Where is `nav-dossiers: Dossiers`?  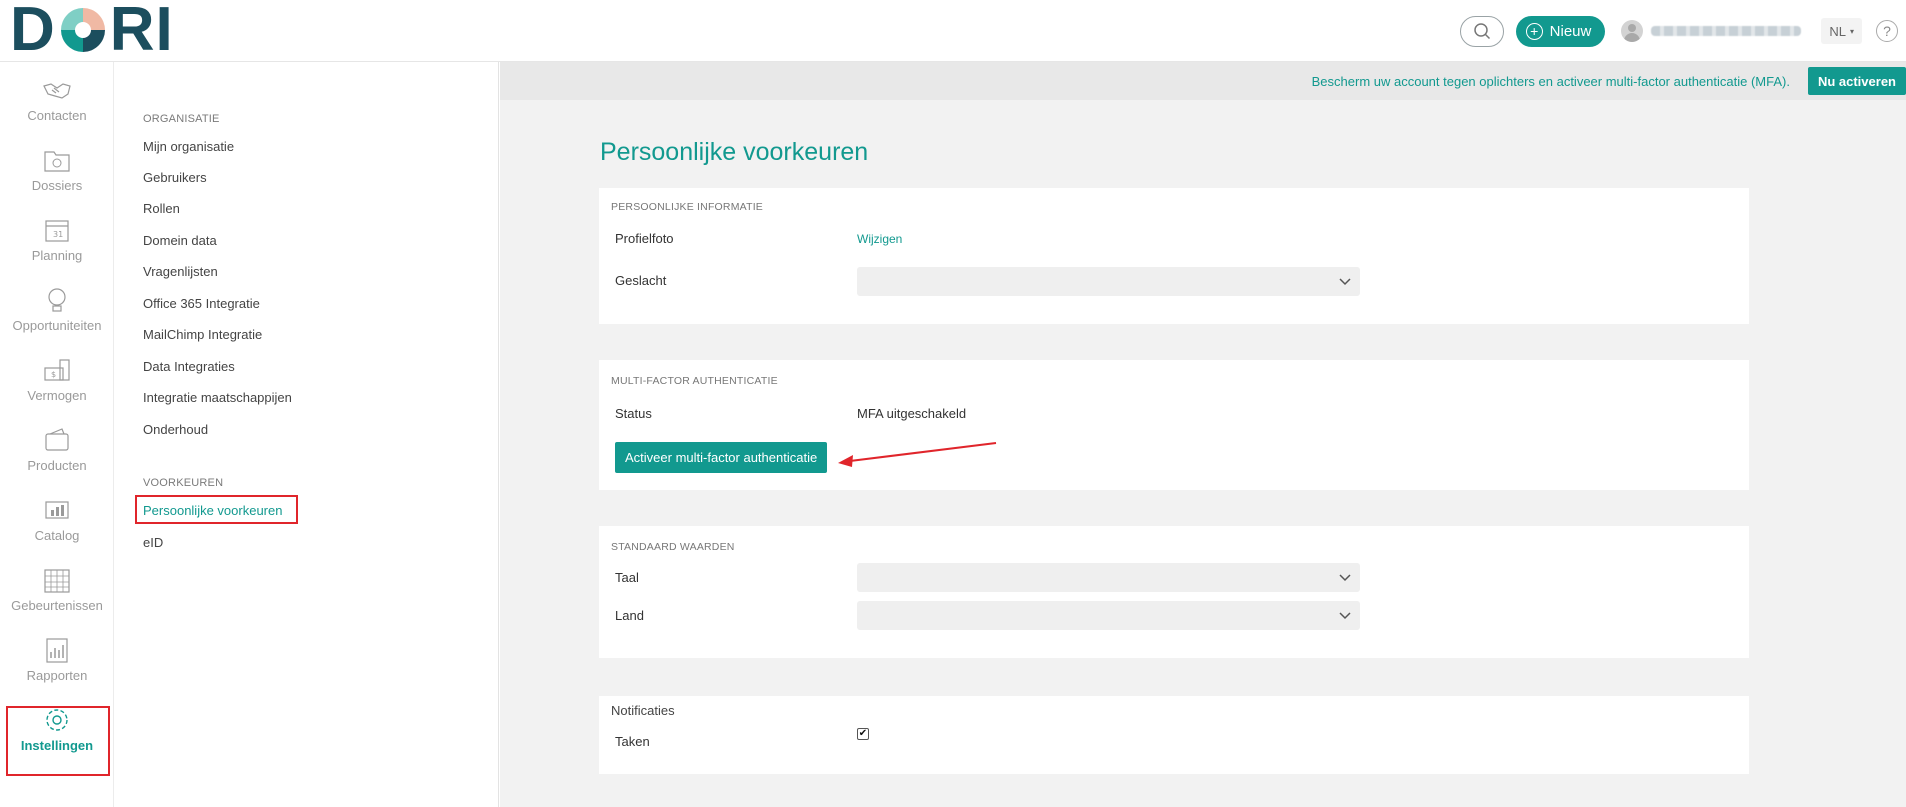
nav-dossiers: Dossiers is located at coordinates (57, 176).